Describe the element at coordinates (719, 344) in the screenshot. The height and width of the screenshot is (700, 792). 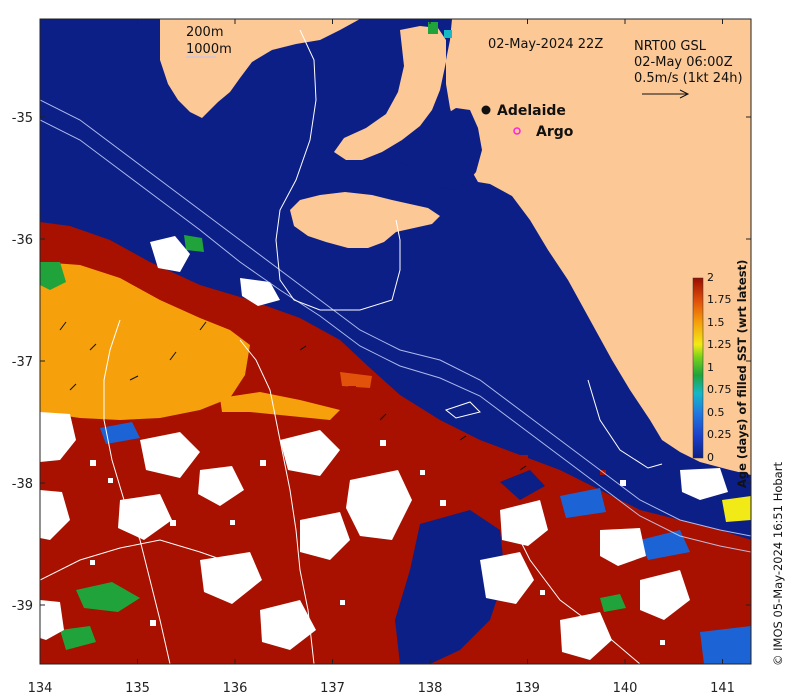
I see `colorbar-tick: 1.25` at that location.